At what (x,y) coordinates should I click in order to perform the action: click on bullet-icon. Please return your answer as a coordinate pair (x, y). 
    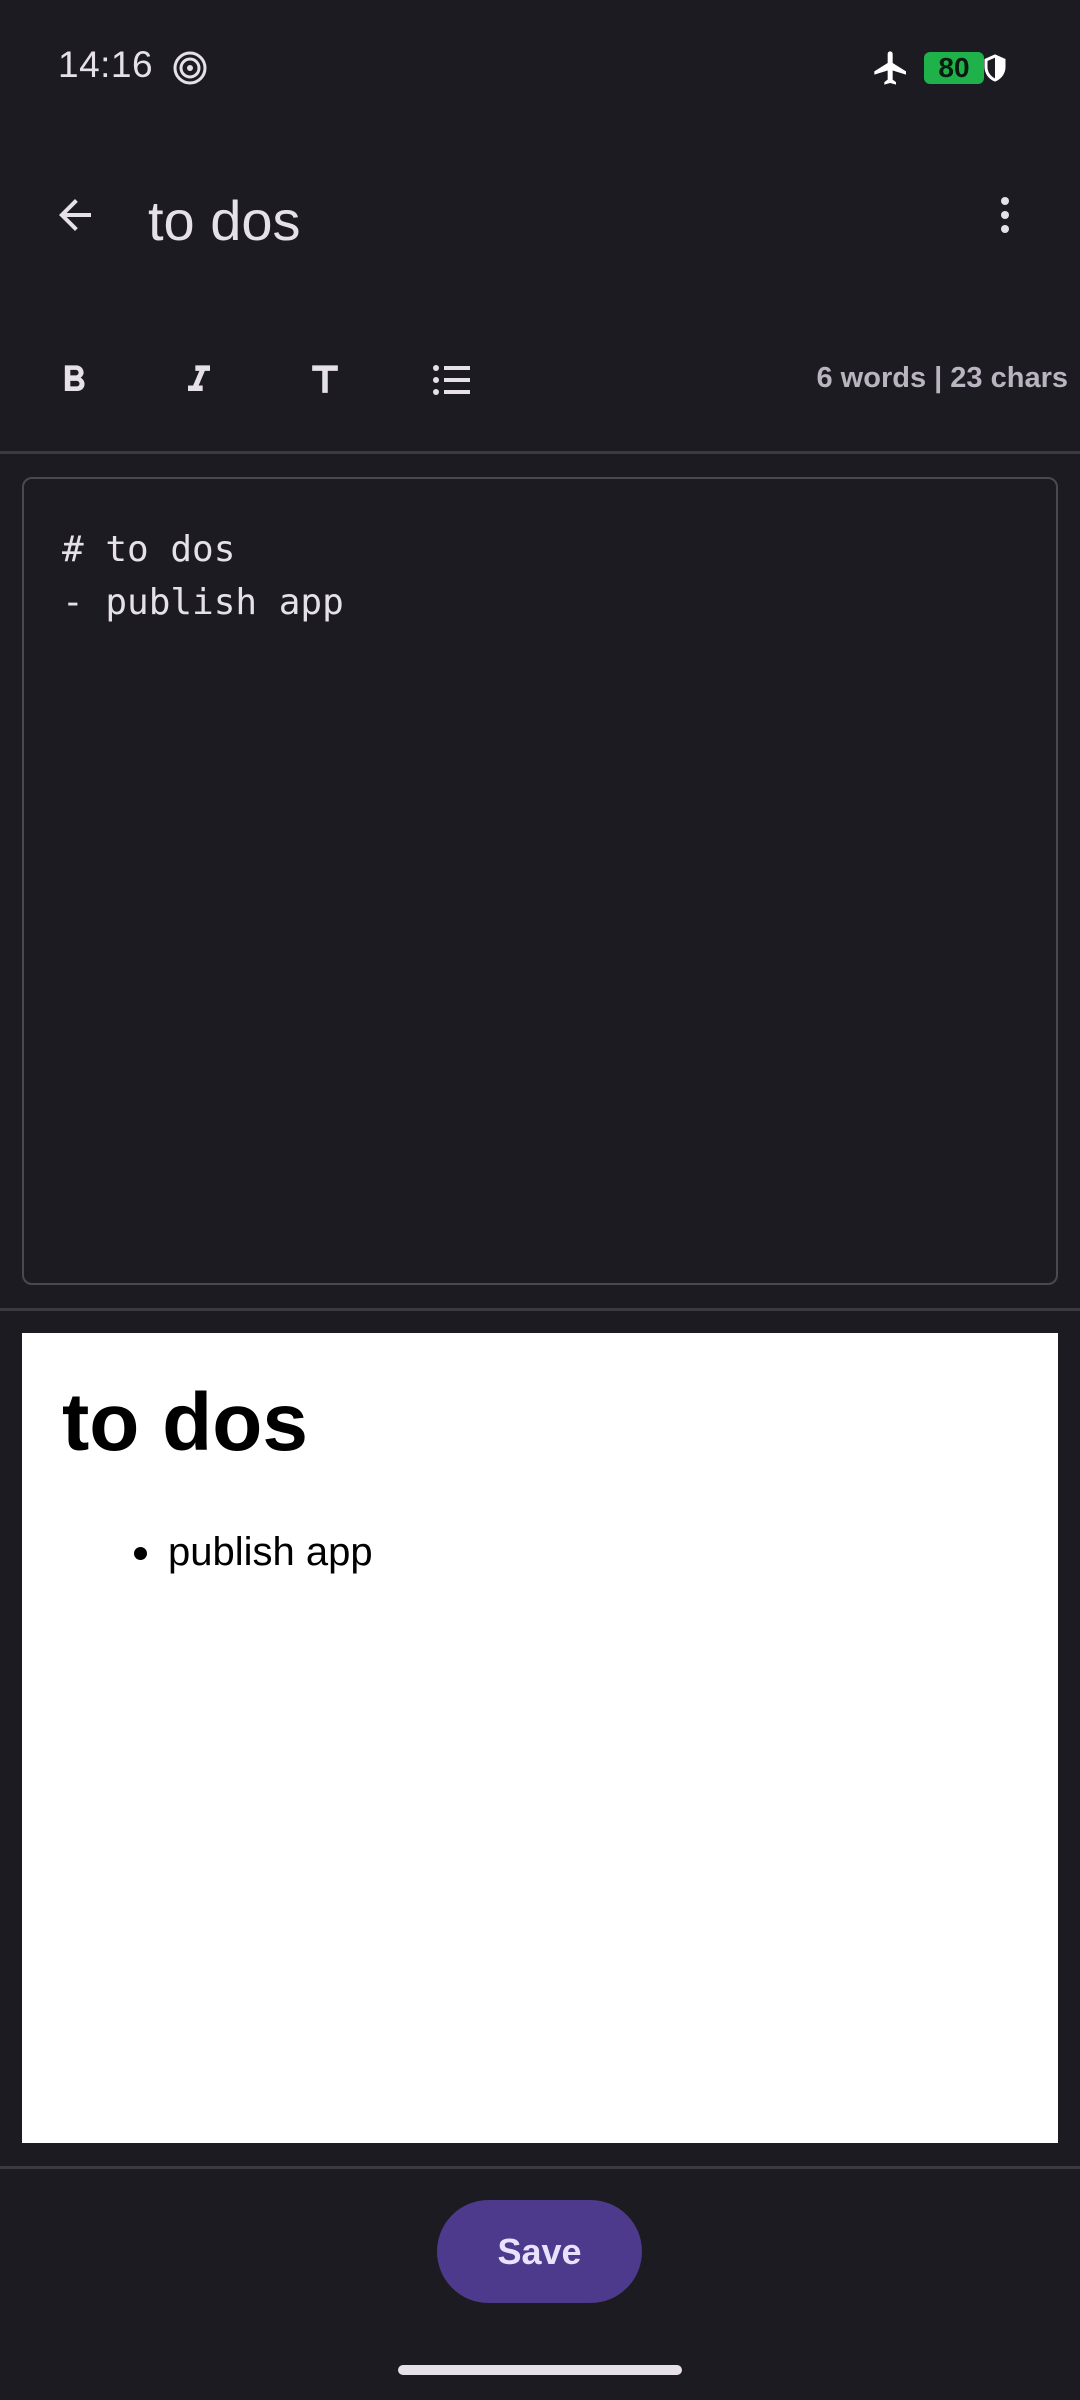
    Looking at the image, I should click on (140, 1553).